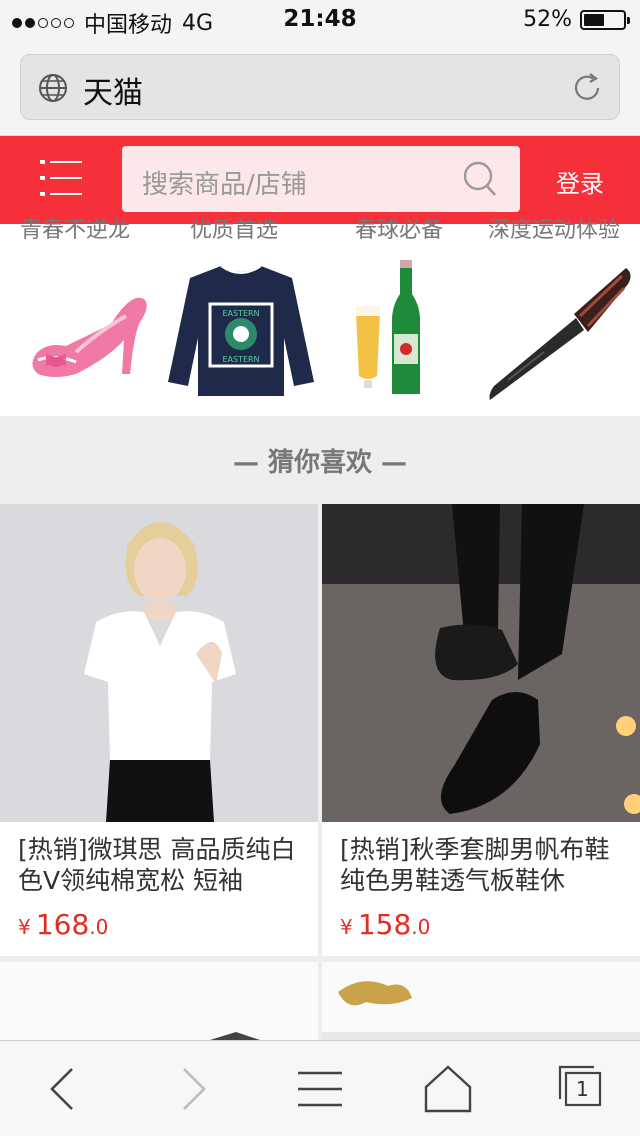  I want to click on tab-count: 1, so click(582, 1089).